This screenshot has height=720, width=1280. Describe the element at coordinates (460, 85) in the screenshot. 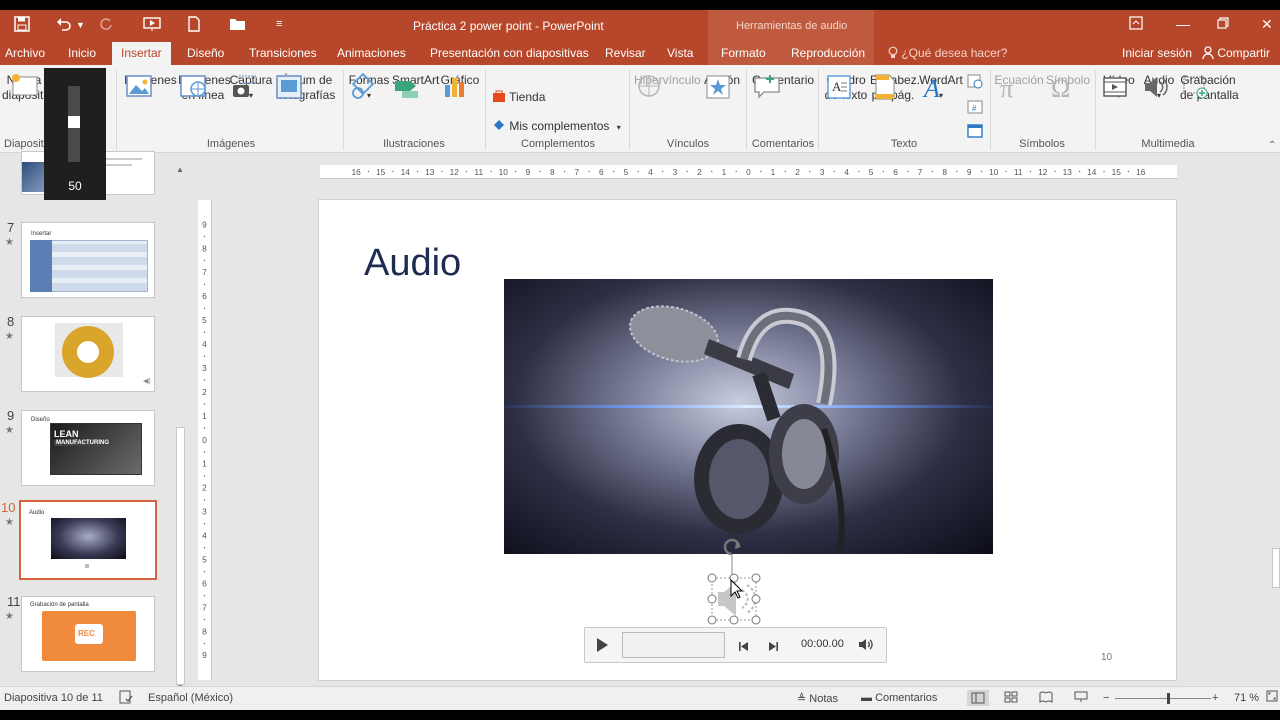

I see `chart-button: Gráfico` at that location.